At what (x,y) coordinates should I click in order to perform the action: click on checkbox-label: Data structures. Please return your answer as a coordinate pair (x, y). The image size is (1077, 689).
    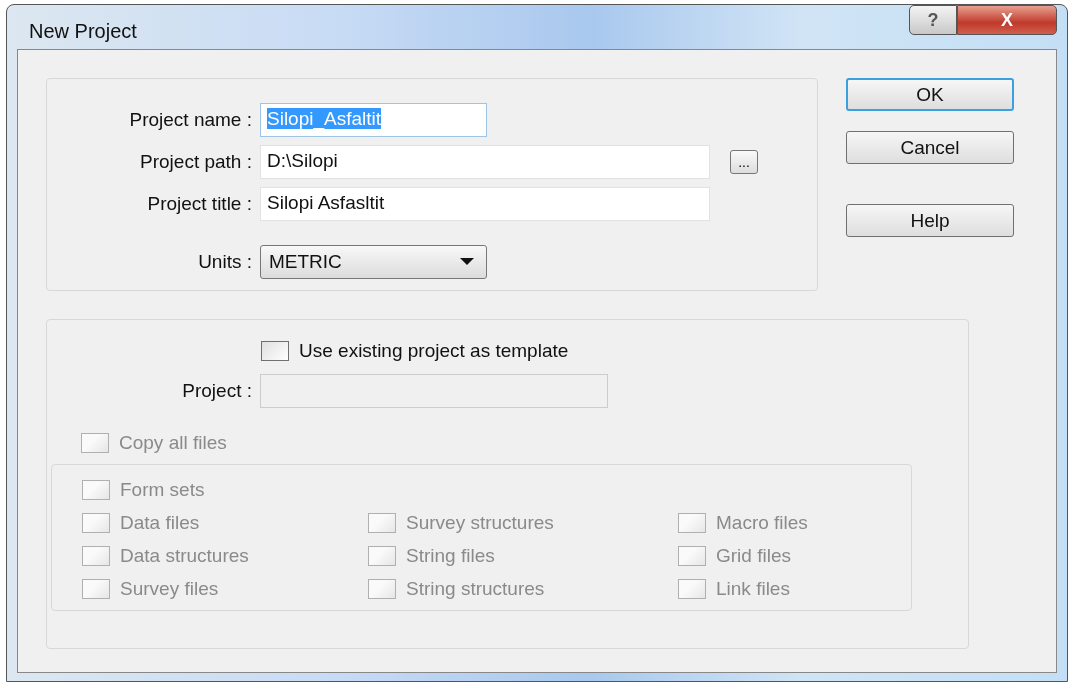
    Looking at the image, I should click on (184, 556).